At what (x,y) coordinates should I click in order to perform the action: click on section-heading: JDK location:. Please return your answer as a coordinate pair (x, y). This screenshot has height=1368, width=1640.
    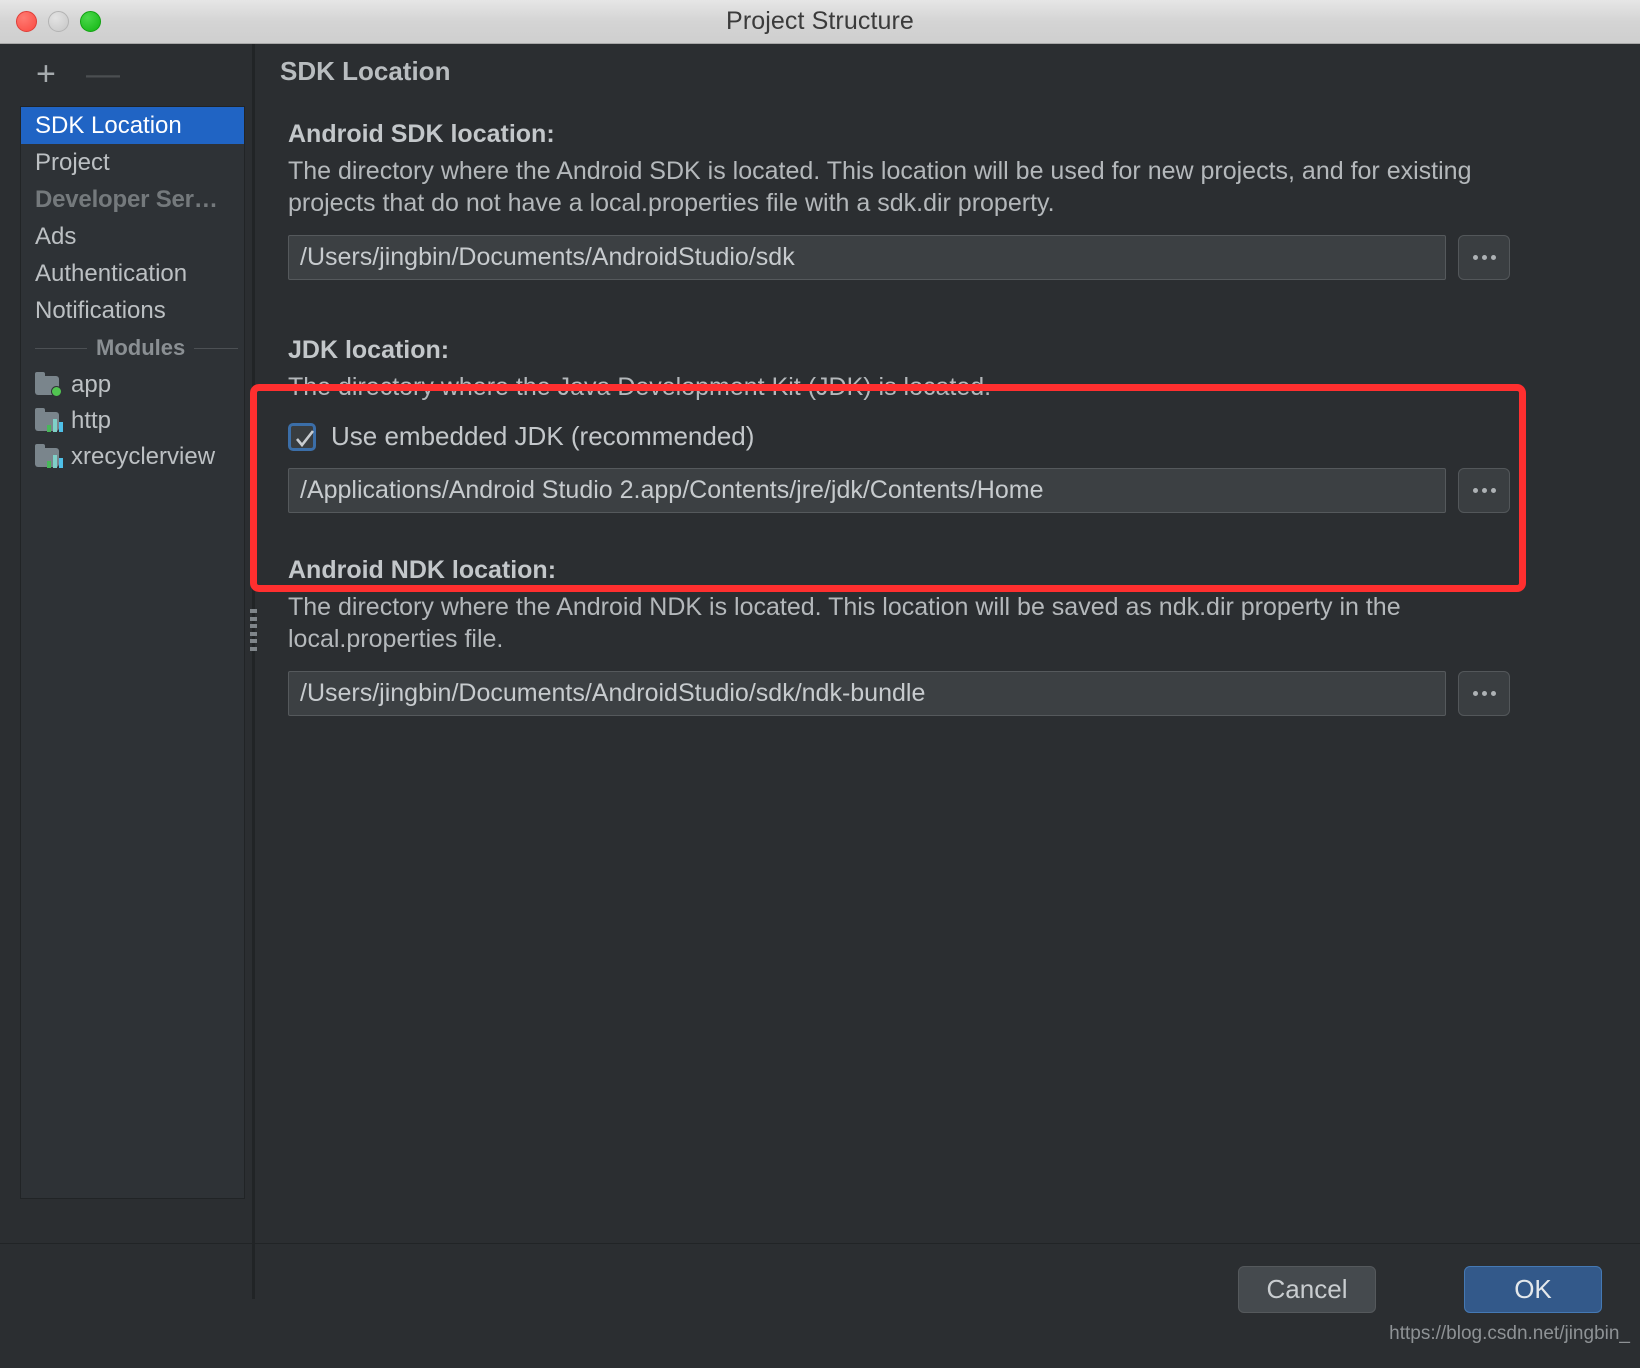
    Looking at the image, I should click on (369, 350).